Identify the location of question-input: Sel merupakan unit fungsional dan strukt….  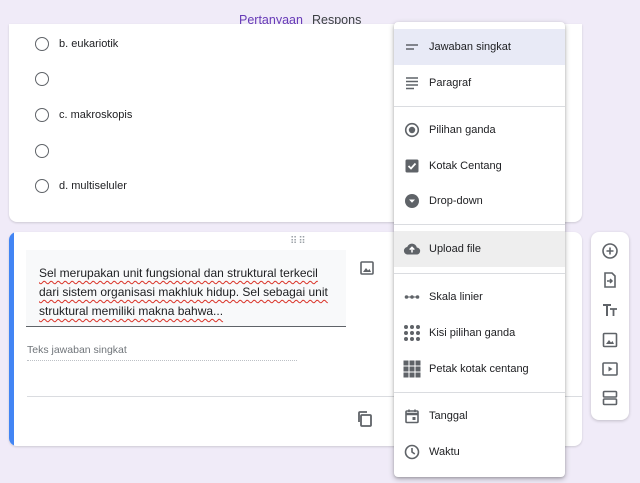
(186, 288).